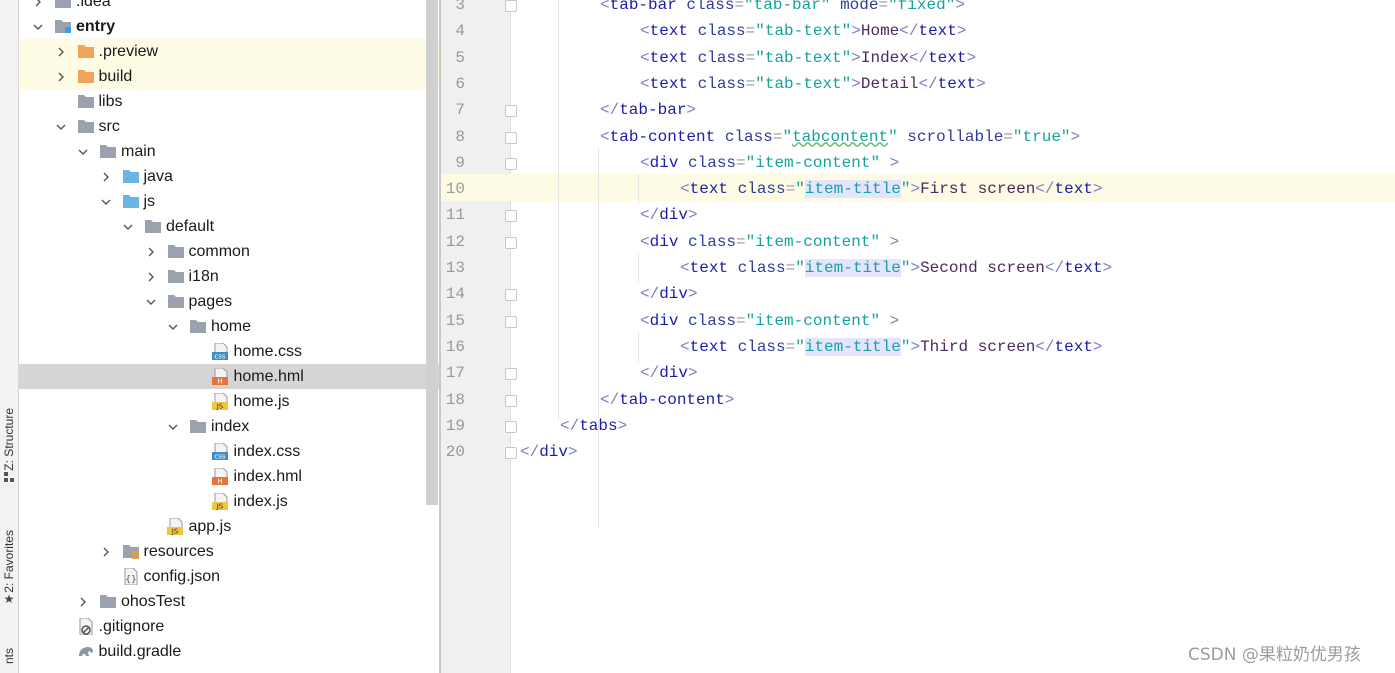 Image resolution: width=1395 pixels, height=673 pixels. What do you see at coordinates (229, 326) in the screenshot?
I see `tree-item: home` at bounding box center [229, 326].